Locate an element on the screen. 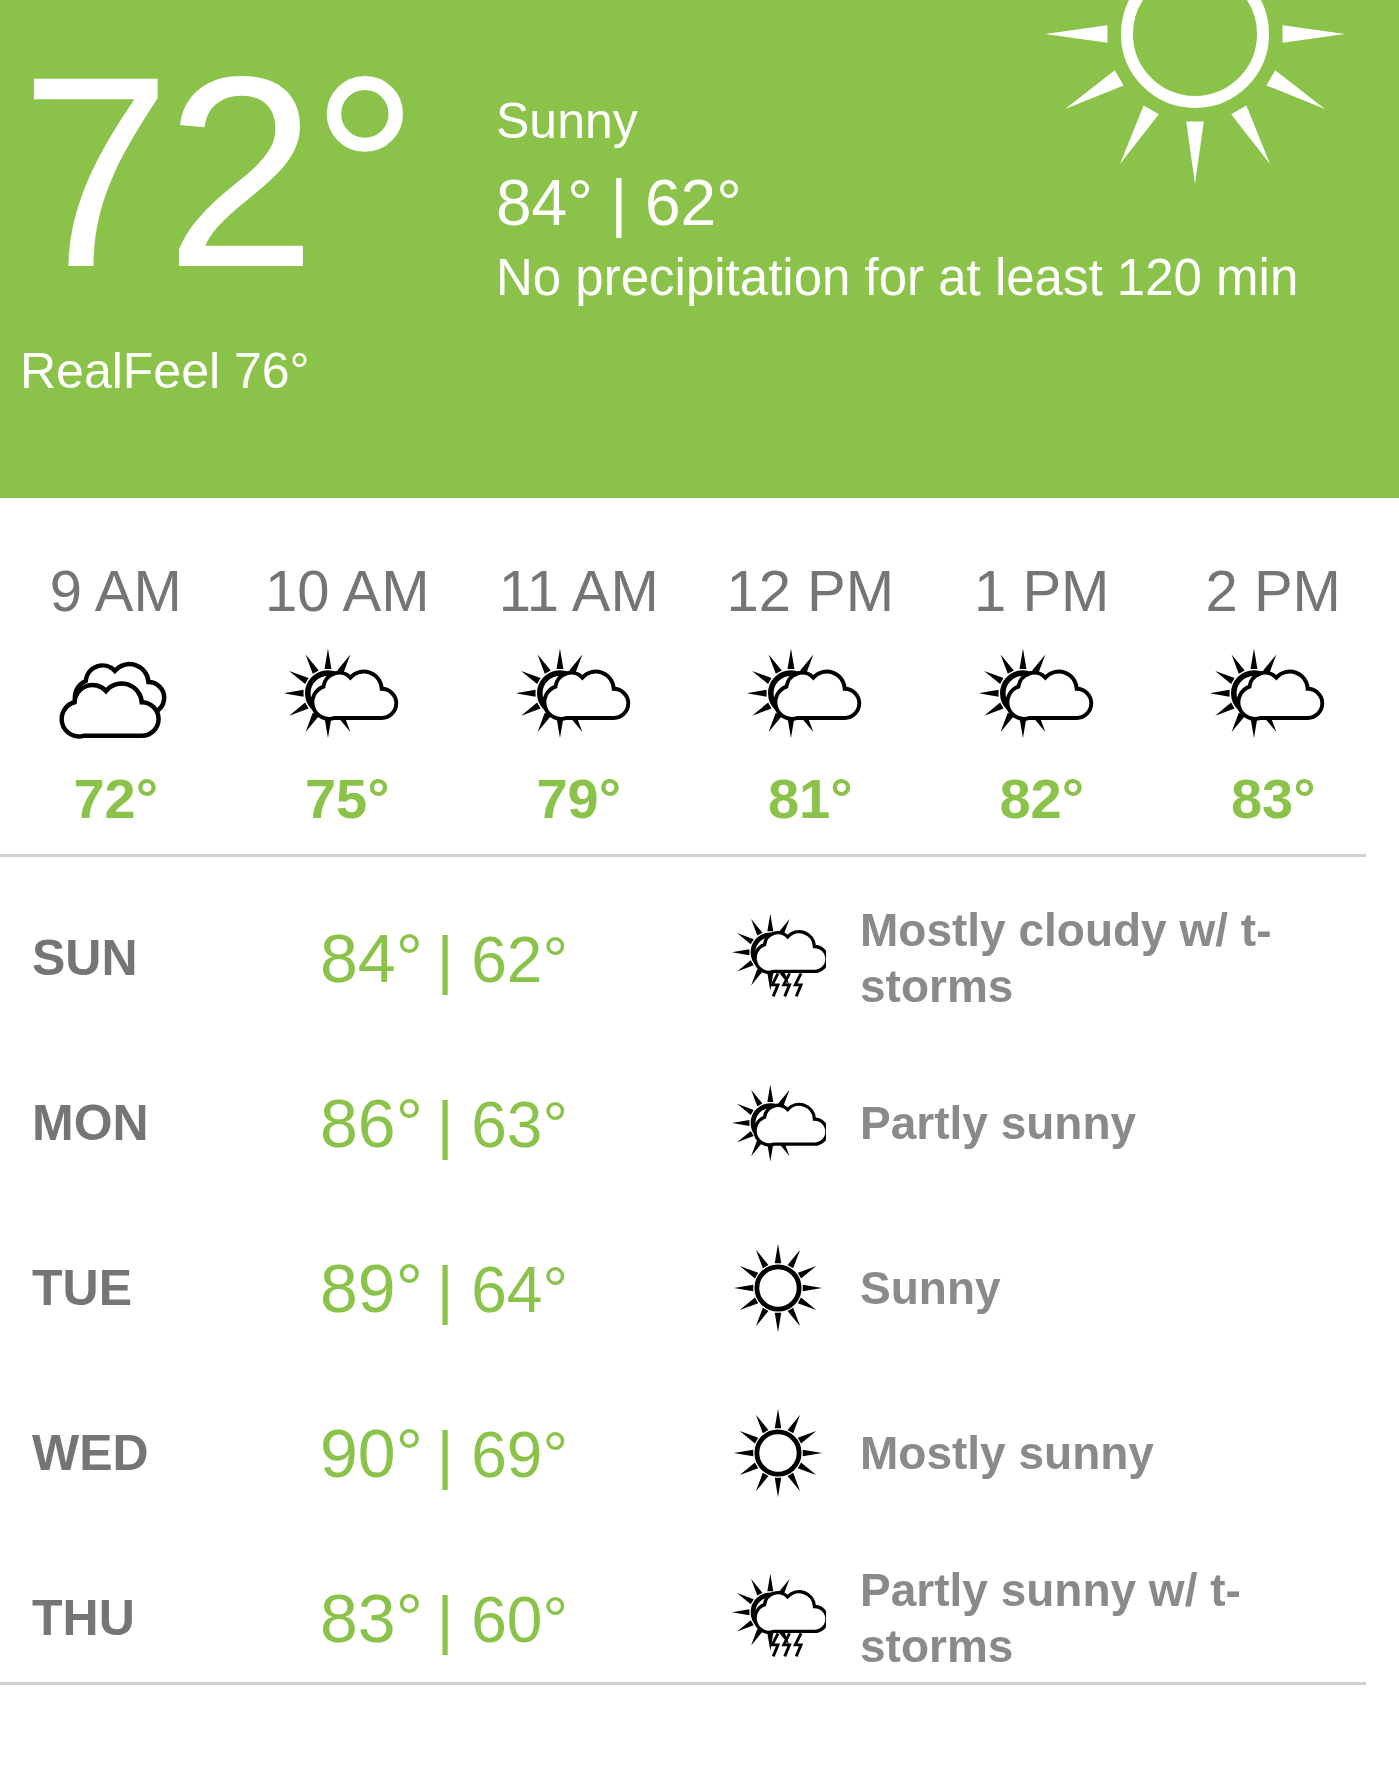 This screenshot has width=1399, height=1783. hour-temperature: 82° is located at coordinates (1042, 798).